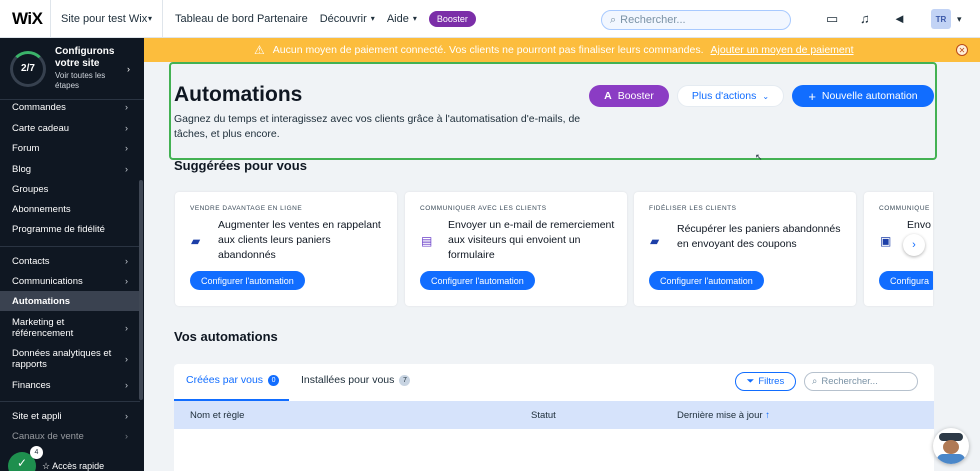 Image resolution: width=980 pixels, height=471 pixels. Describe the element at coordinates (70, 169) in the screenshot. I see `sidebar-item-blog: Blog ›` at that location.